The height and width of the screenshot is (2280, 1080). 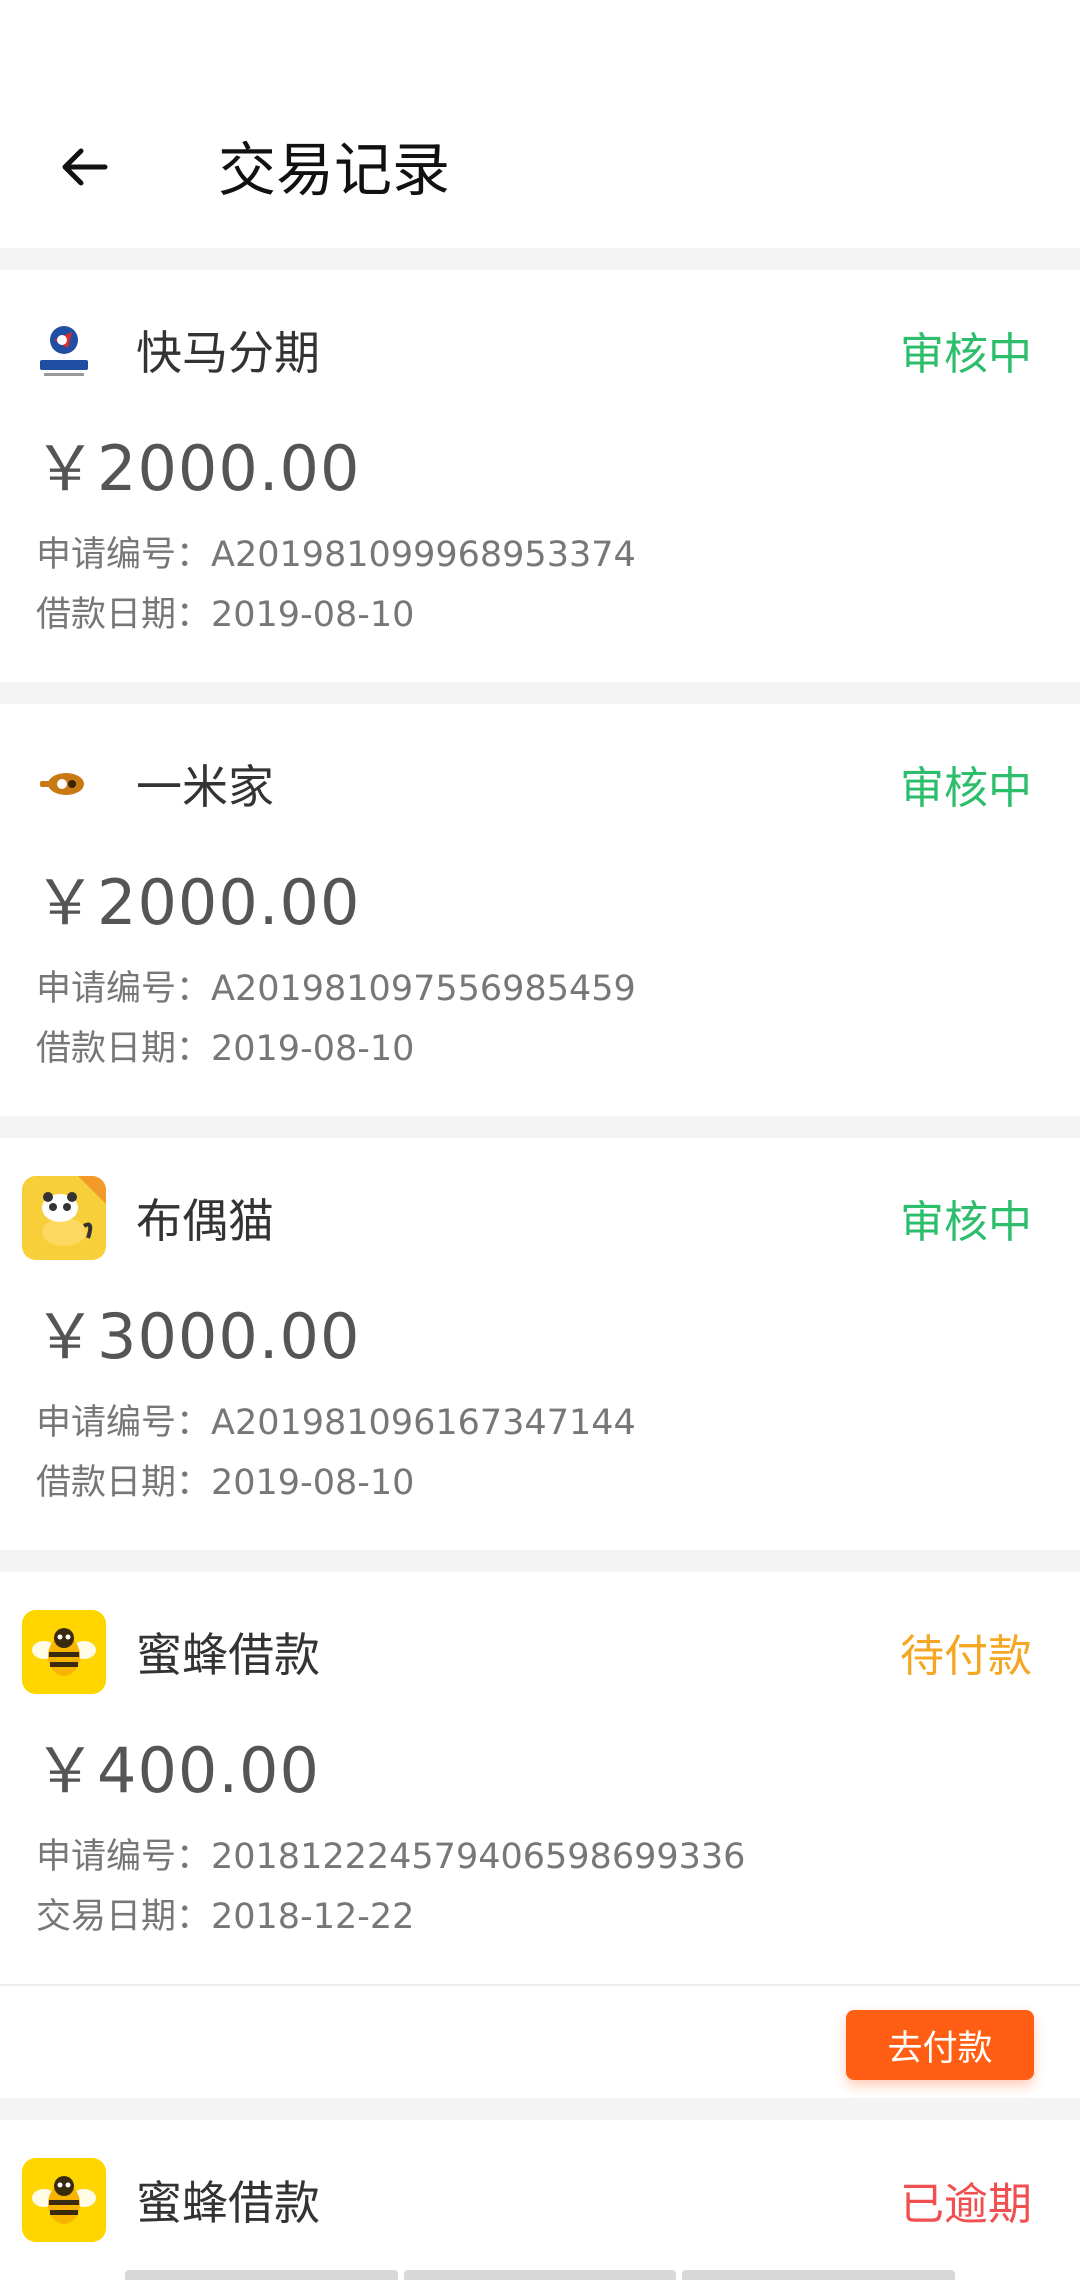 What do you see at coordinates (540, 2041) in the screenshot?
I see `card-footer: 去付款` at bounding box center [540, 2041].